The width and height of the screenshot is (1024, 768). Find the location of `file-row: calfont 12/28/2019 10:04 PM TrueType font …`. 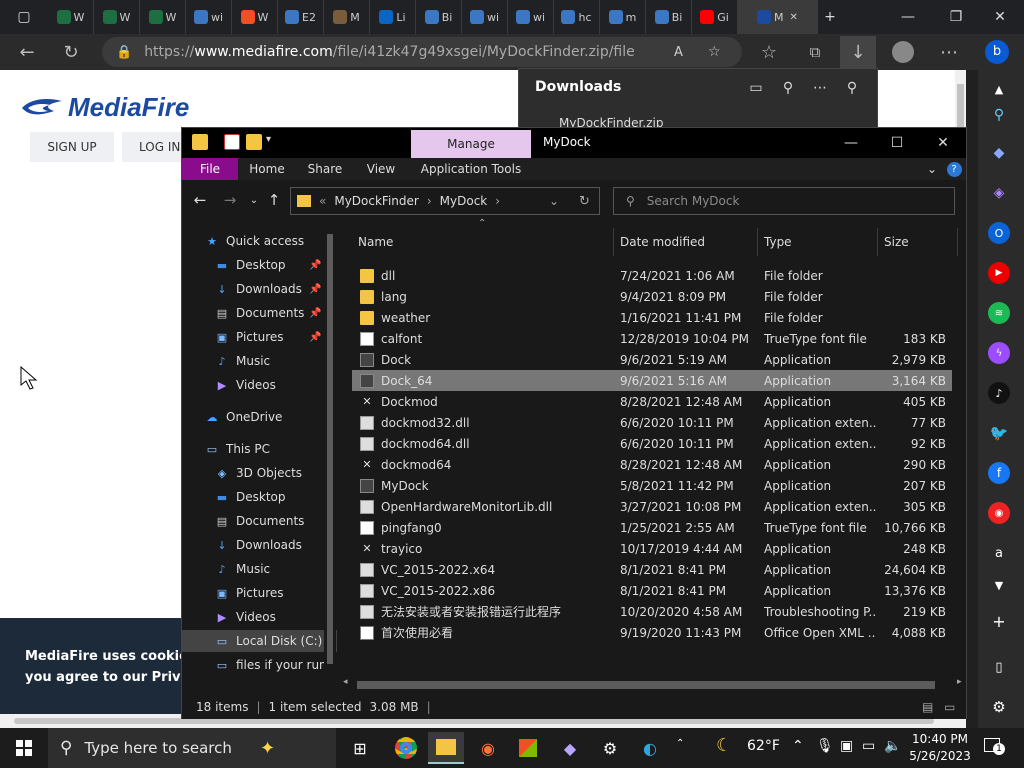

file-row: calfont 12/28/2019 10:04 PM TrueType font … is located at coordinates (652, 338).